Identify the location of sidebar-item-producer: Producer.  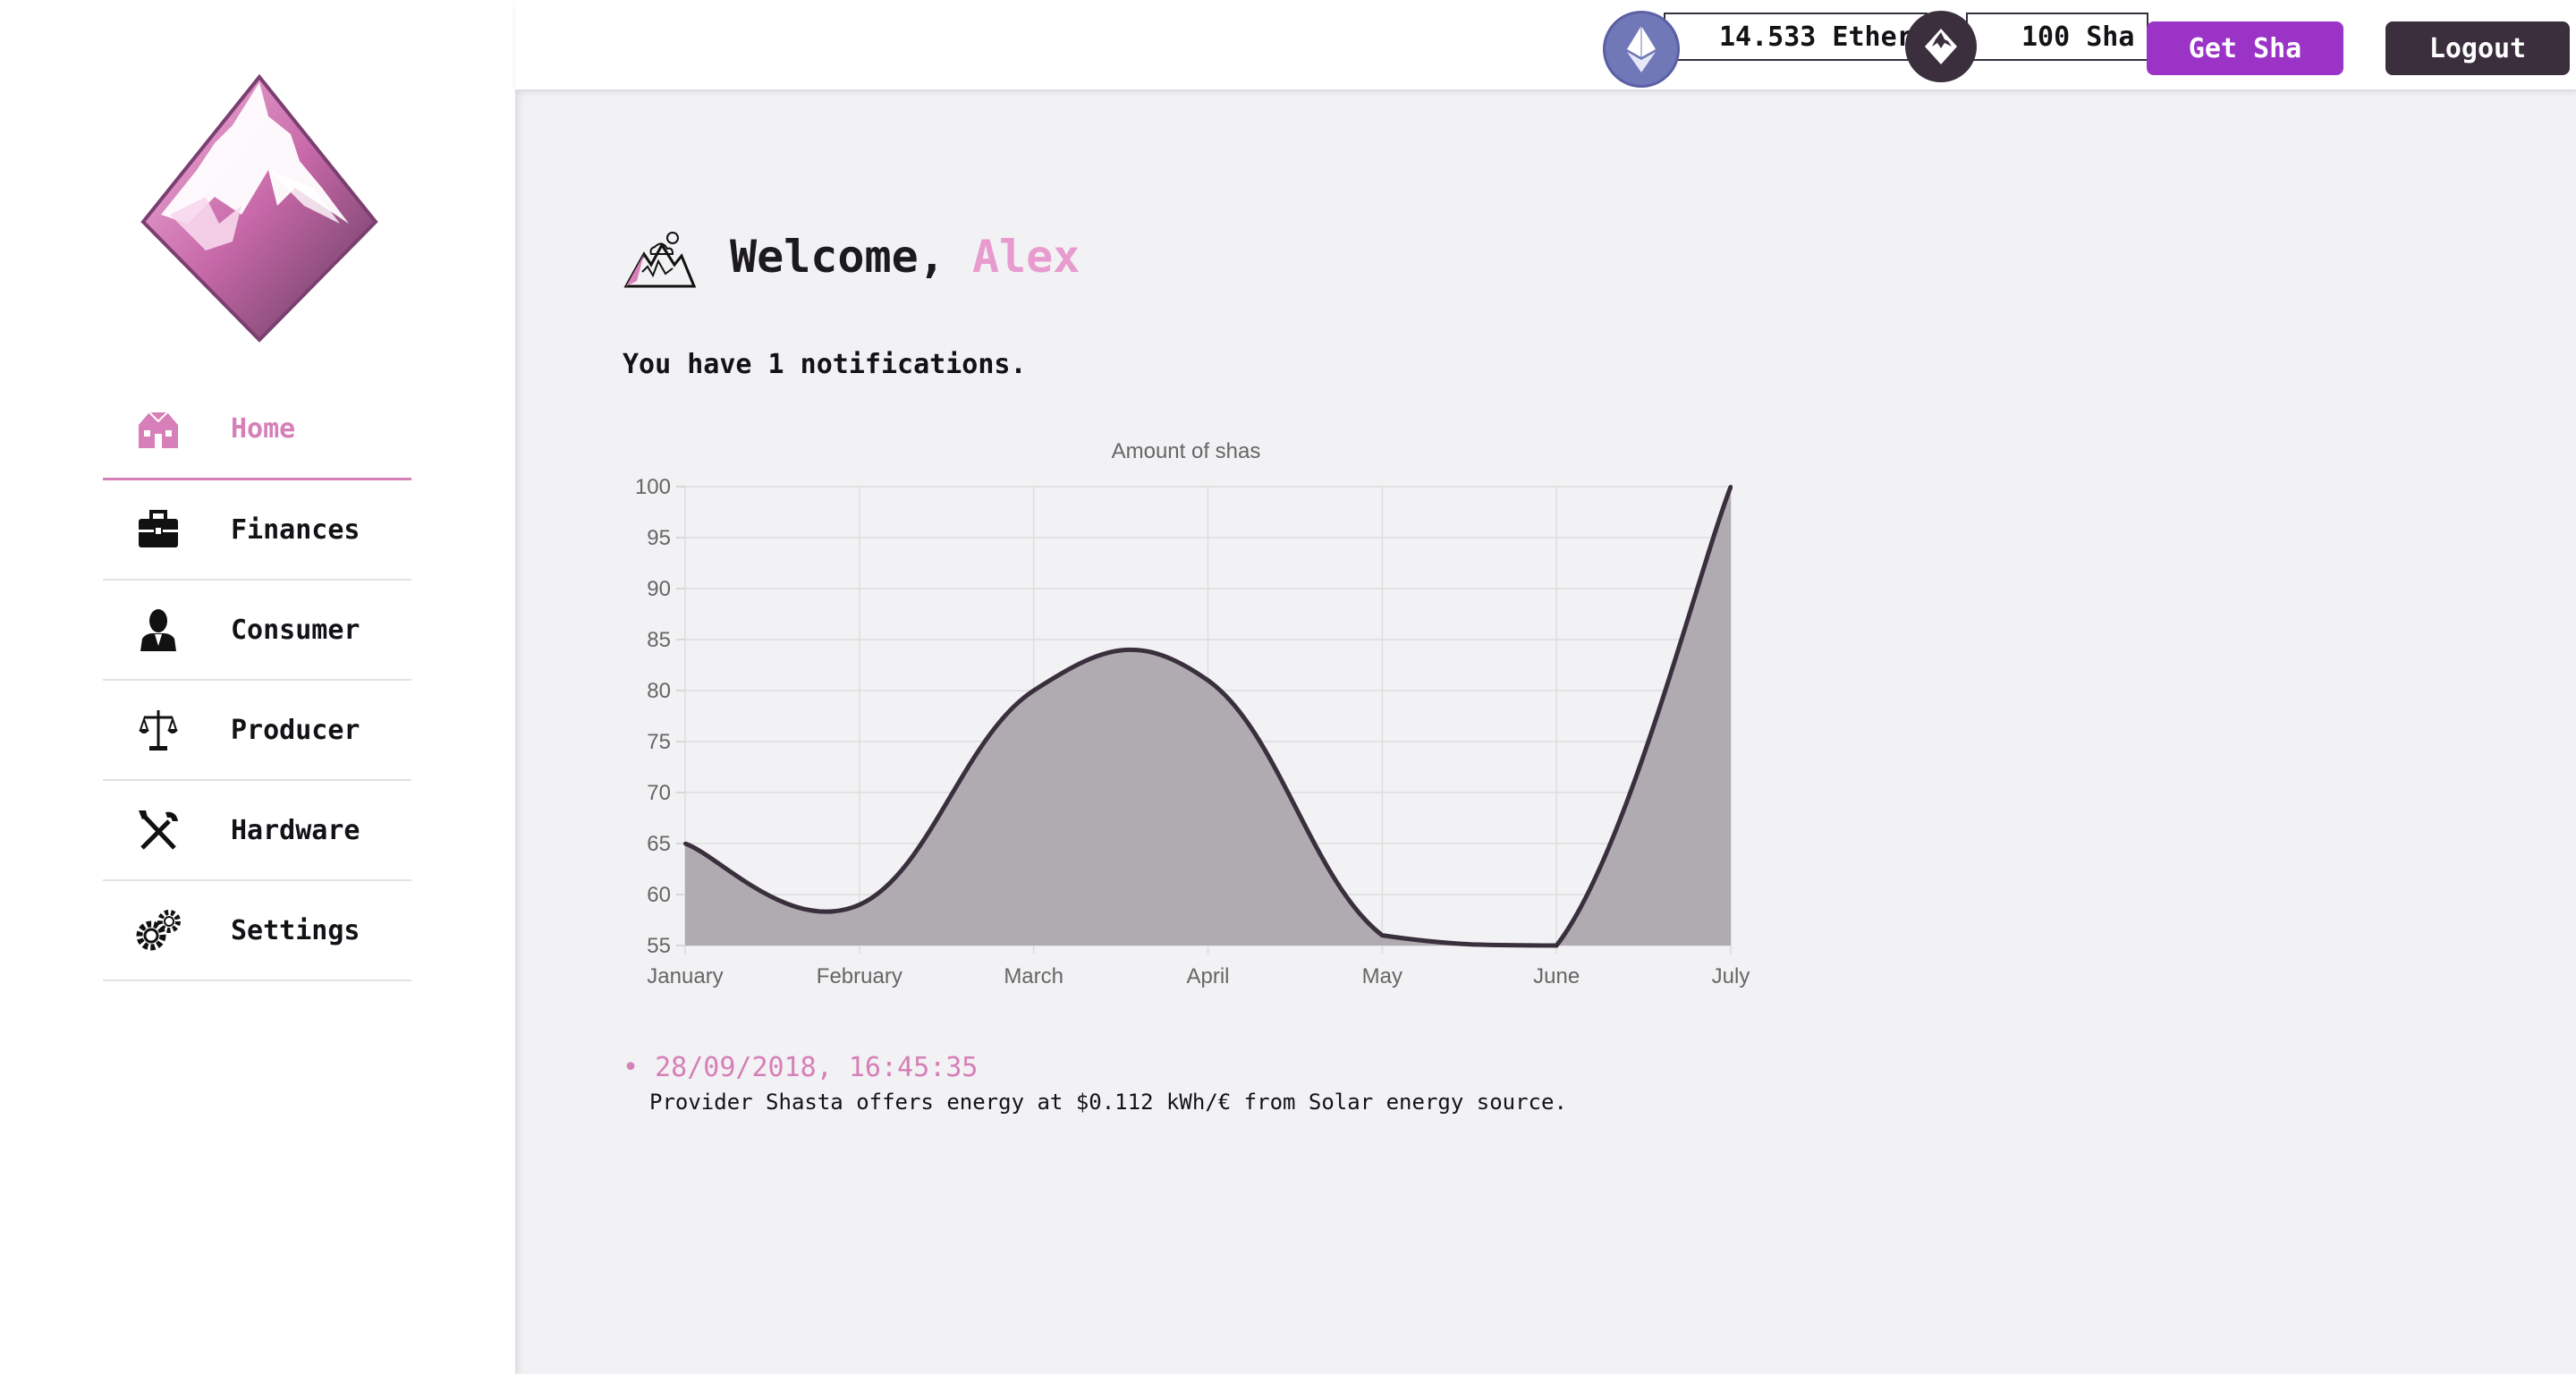
(257, 731).